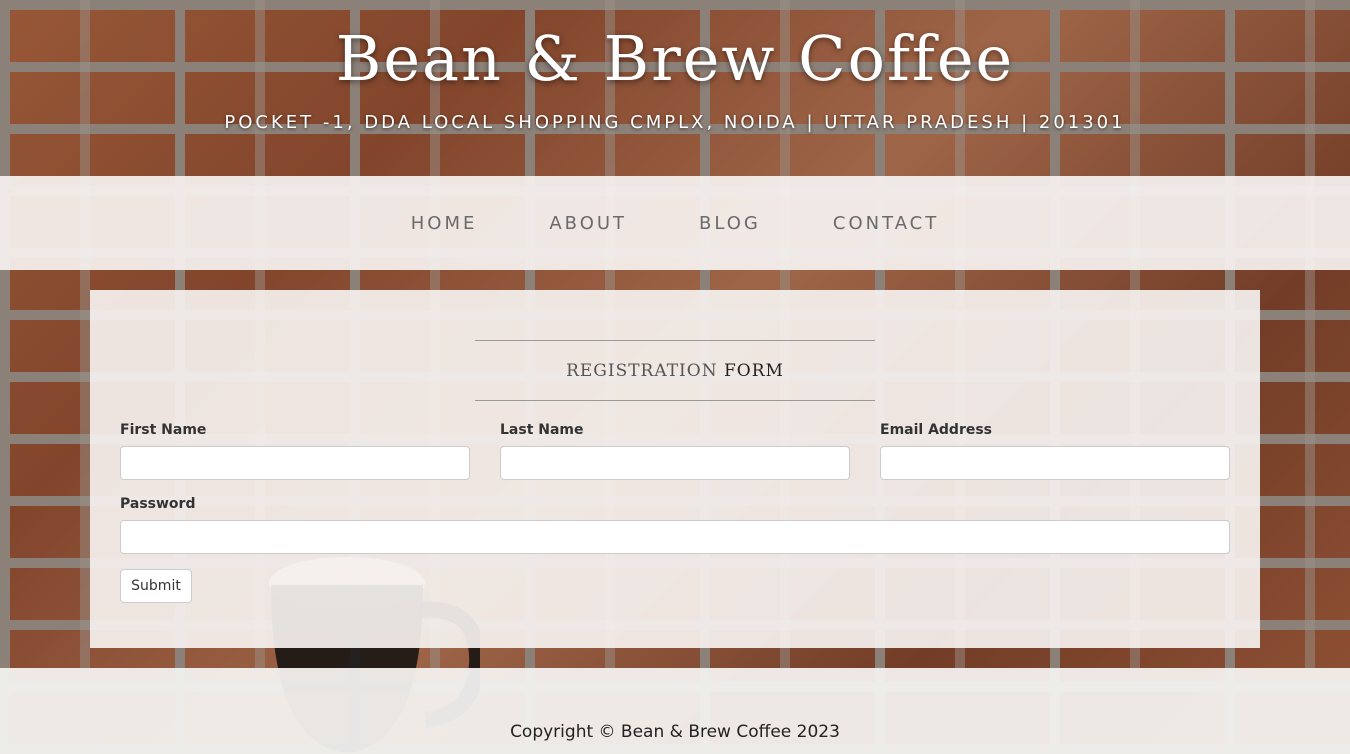  I want to click on nav-item-blog: BLOG, so click(730, 223).